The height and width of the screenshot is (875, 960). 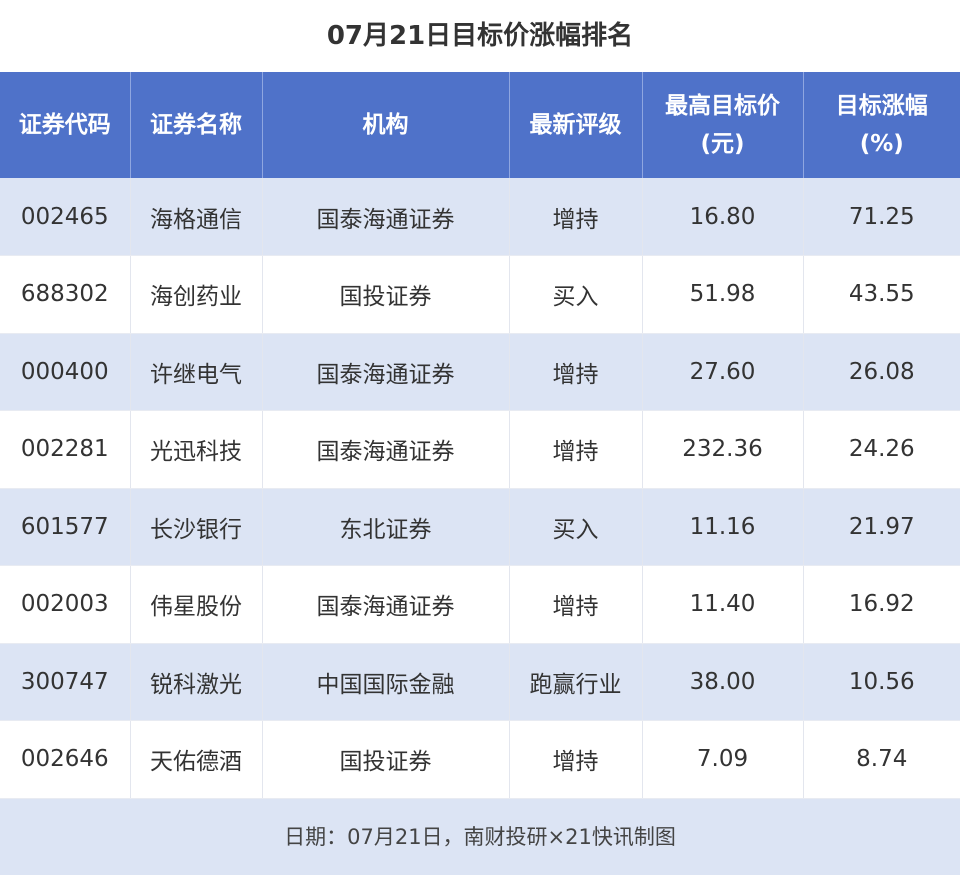 I want to click on table-cell: 601577, so click(x=65, y=527).